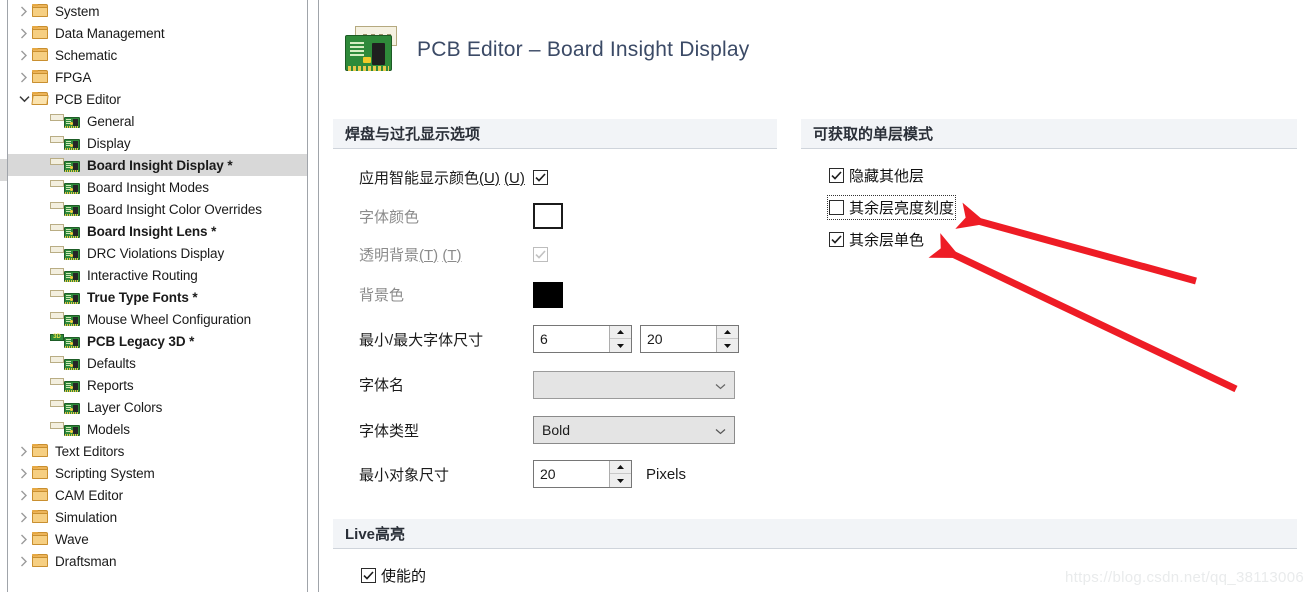 The width and height of the screenshot is (1310, 592). What do you see at coordinates (157, 473) in the screenshot?
I see `tree-item-scripting-system: Scripting System` at bounding box center [157, 473].